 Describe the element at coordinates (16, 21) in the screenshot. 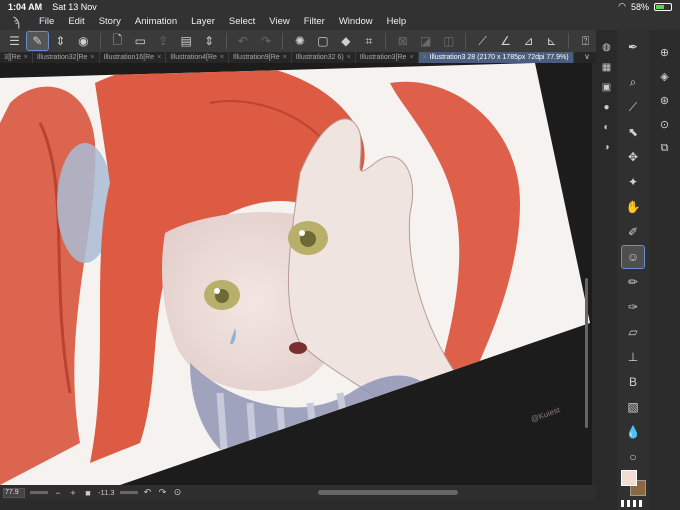

I see `app-logo-icon: ϡ` at that location.